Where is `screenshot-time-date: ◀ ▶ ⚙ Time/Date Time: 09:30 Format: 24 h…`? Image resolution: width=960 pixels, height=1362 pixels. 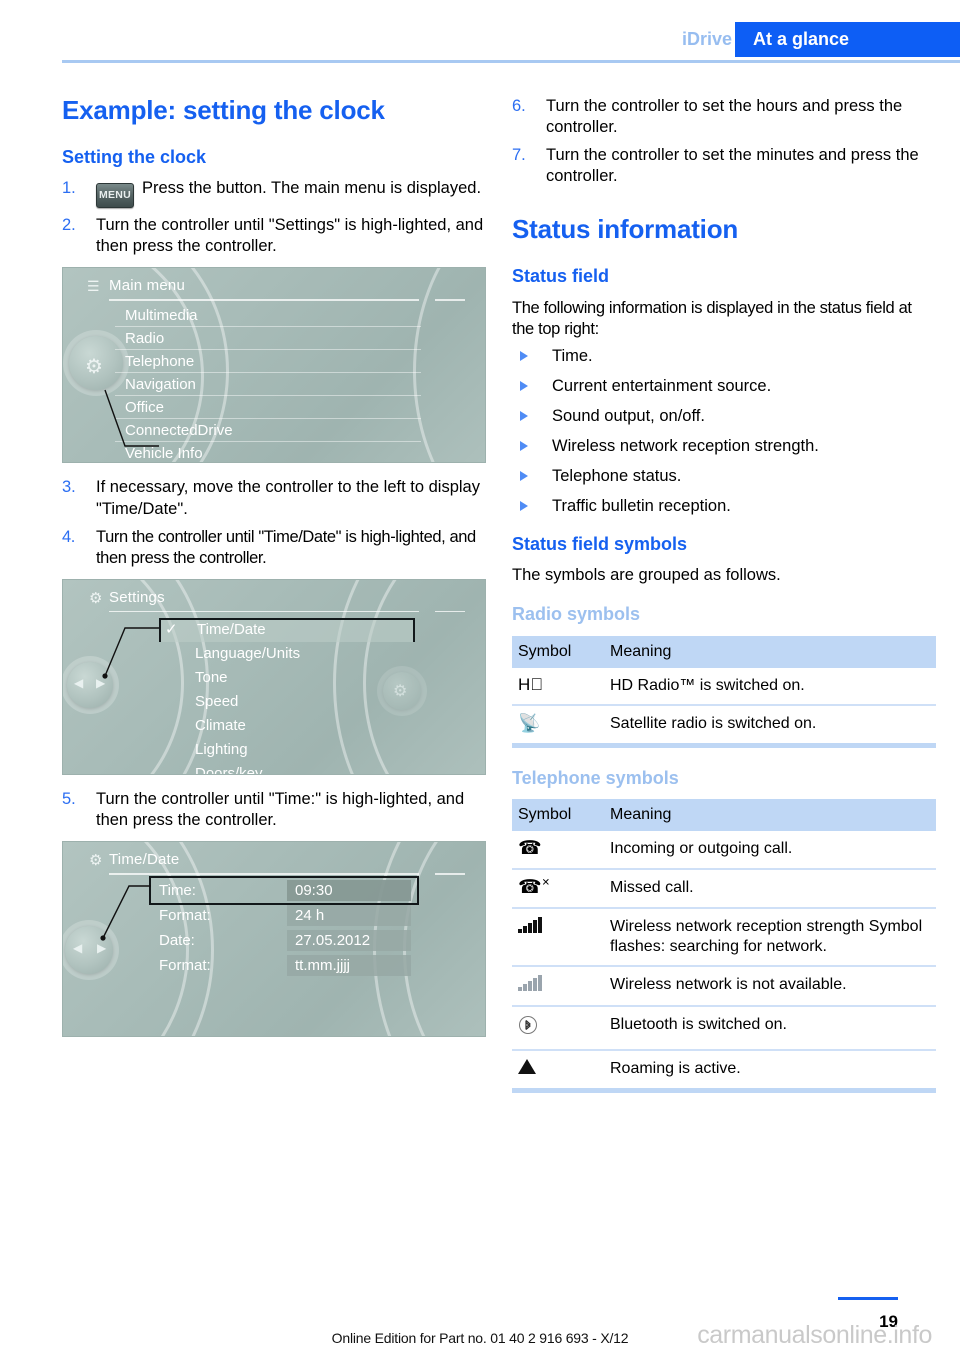
screenshot-time-date: ◀ ▶ ⚙ Time/Date Time: 09:30 Format: 24 h… is located at coordinates (274, 939).